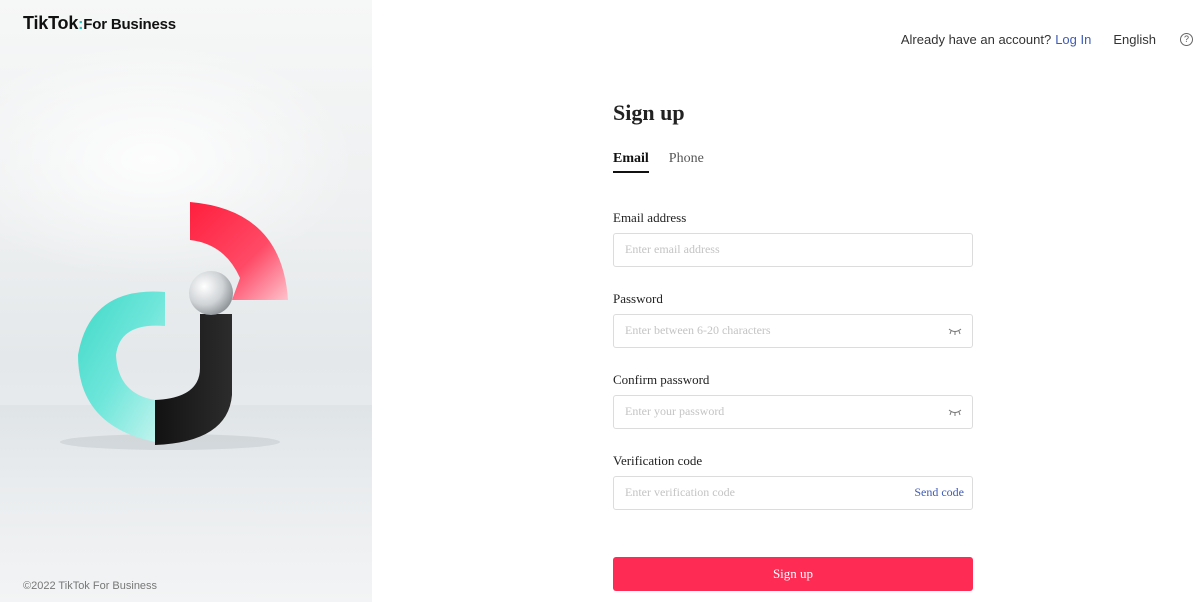  I want to click on tiktok-note-illustration, so click(174, 326).